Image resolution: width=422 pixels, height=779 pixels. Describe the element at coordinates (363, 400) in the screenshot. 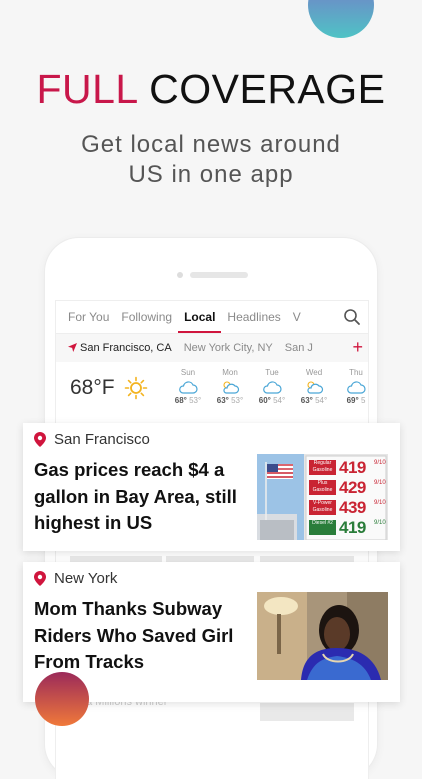

I see `forecast-low: 5` at that location.